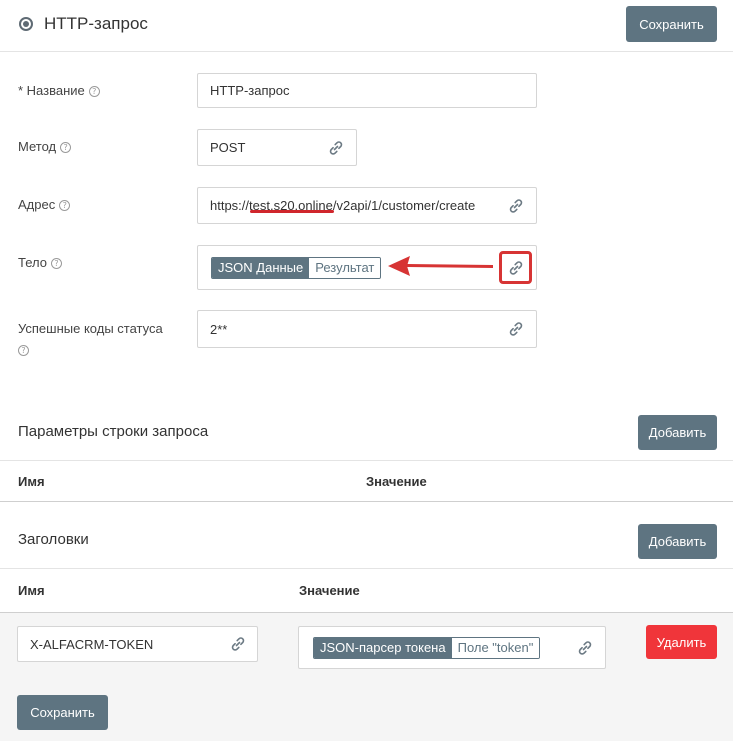  I want to click on address-label: Адрес?, so click(44, 205).